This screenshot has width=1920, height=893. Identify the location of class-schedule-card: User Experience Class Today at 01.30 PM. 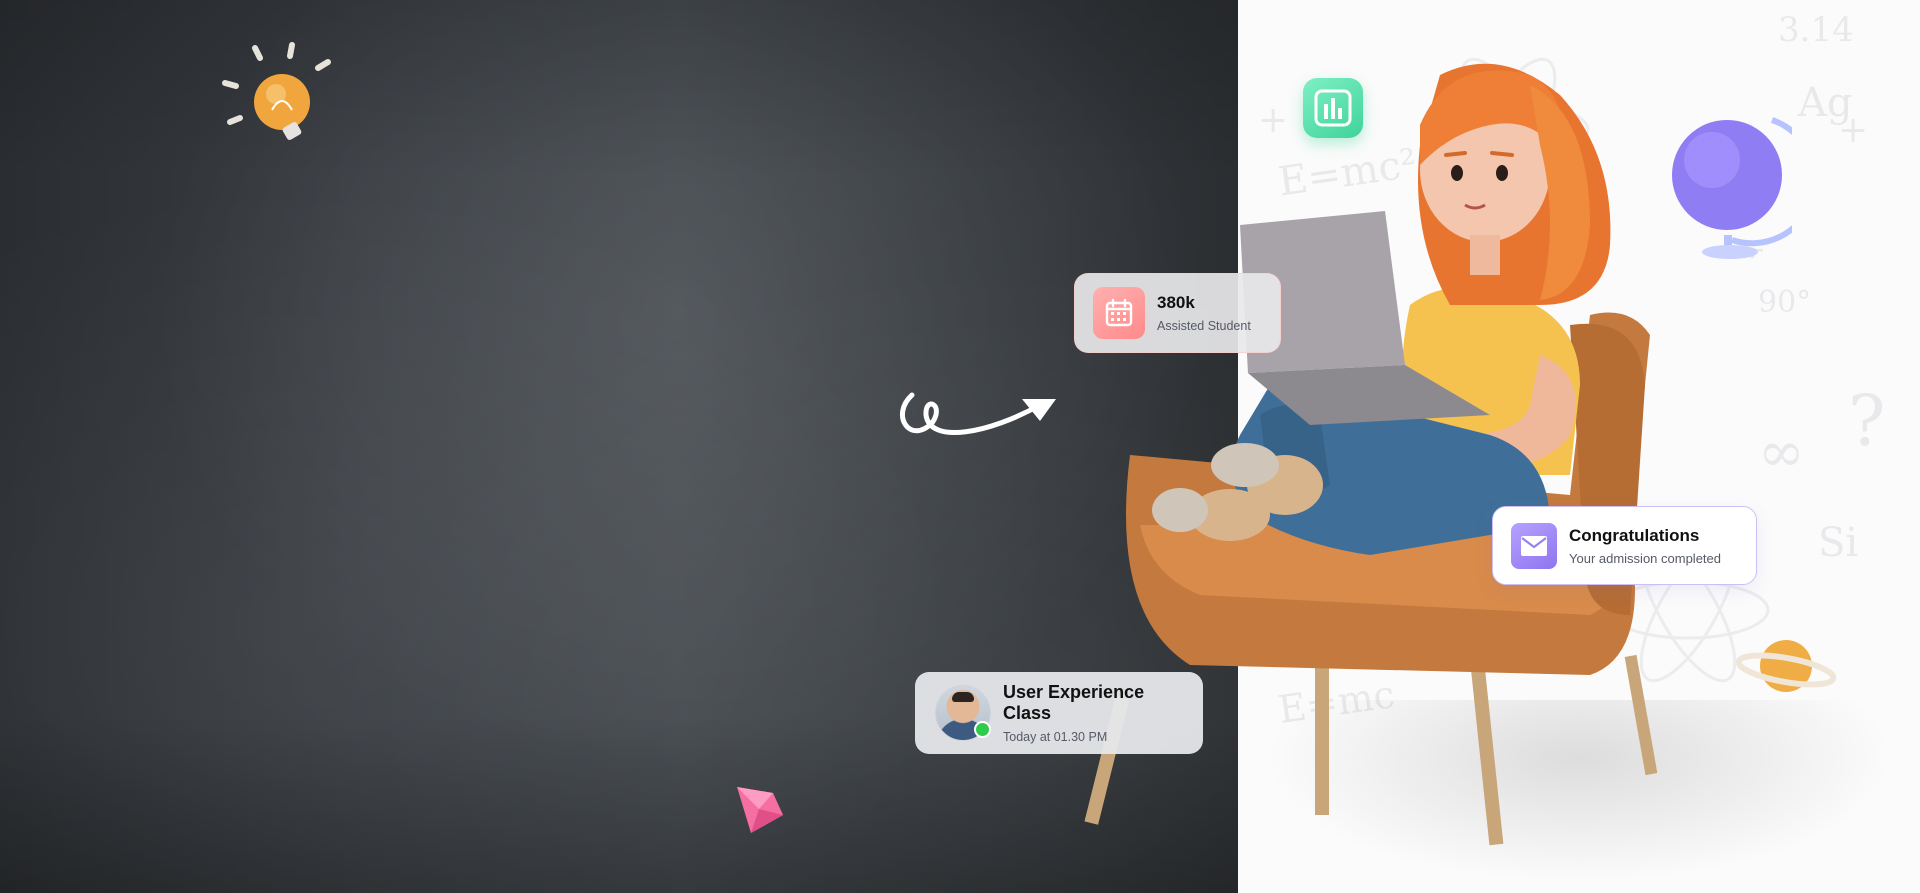
(1059, 713).